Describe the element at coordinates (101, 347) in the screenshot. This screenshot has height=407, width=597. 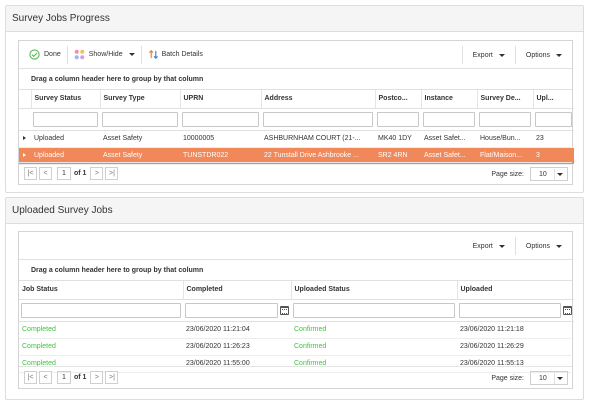
I see `table-cell: Completed` at that location.